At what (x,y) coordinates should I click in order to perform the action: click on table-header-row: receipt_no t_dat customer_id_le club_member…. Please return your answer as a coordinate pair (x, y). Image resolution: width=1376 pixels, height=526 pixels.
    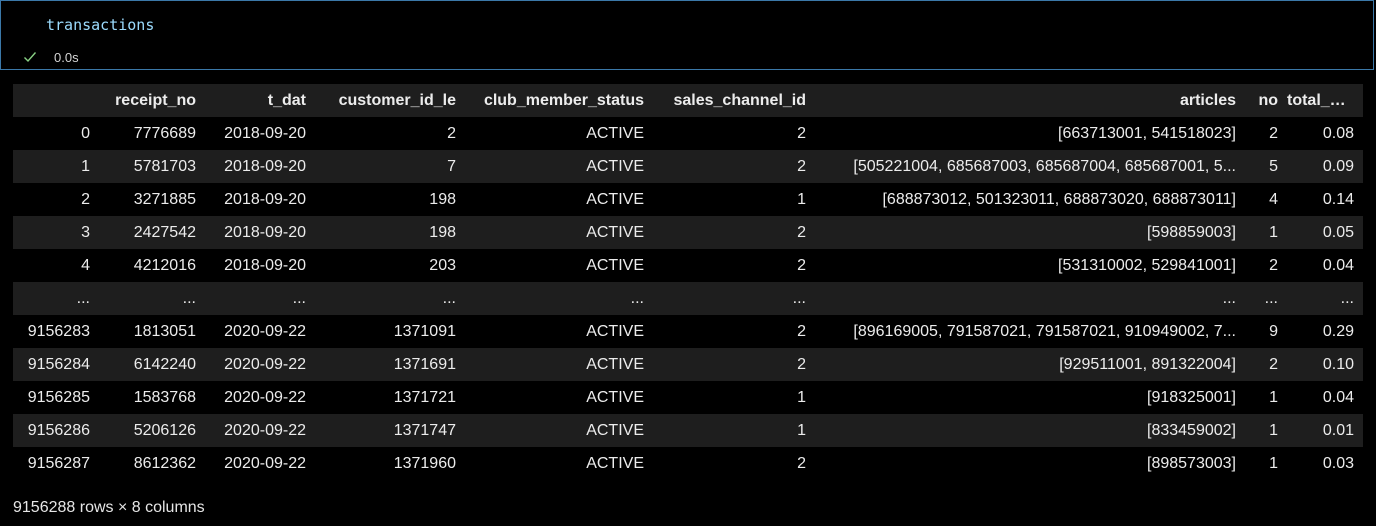
    Looking at the image, I should click on (688, 100).